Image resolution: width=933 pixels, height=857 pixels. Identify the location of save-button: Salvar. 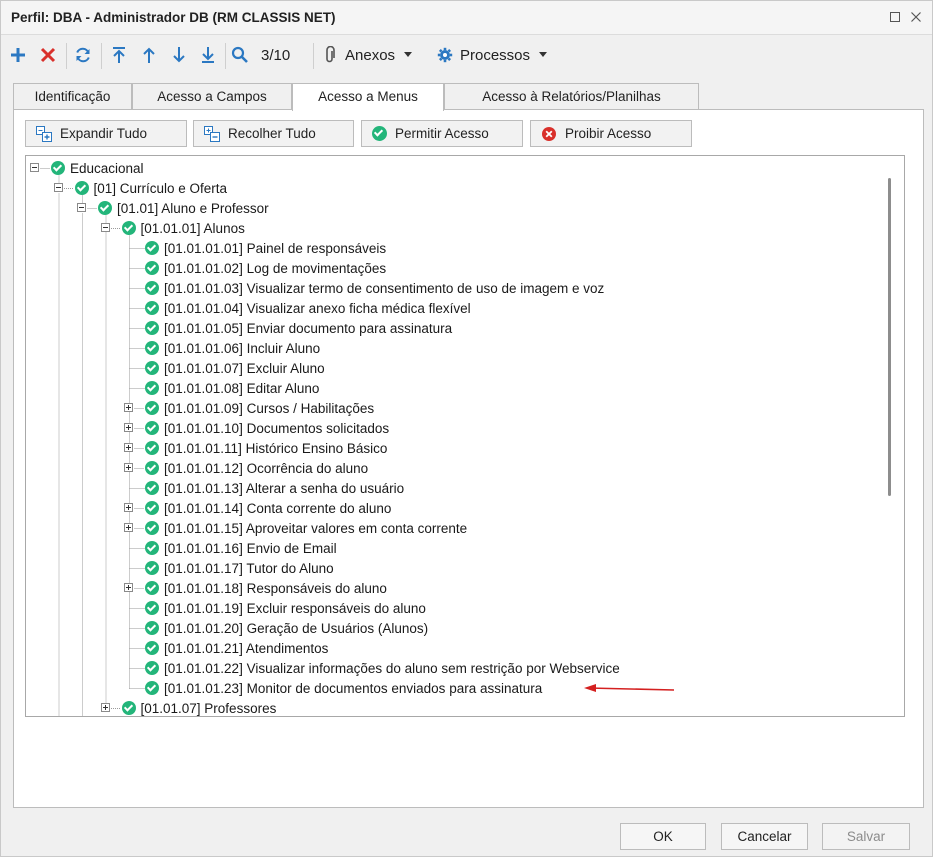
(866, 836).